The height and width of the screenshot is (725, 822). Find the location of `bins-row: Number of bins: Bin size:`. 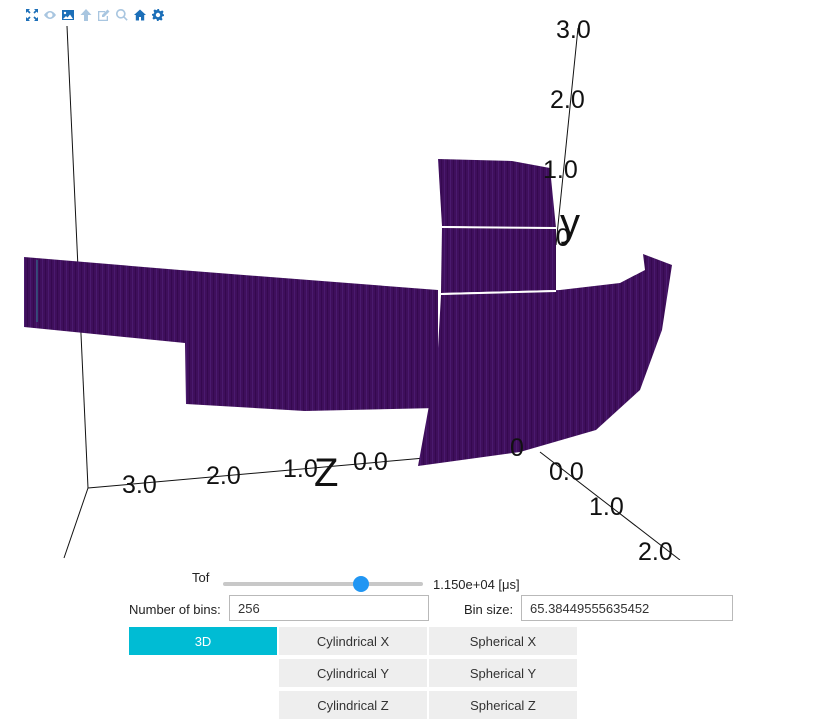

bins-row: Number of bins: Bin size: is located at coordinates (411, 609).